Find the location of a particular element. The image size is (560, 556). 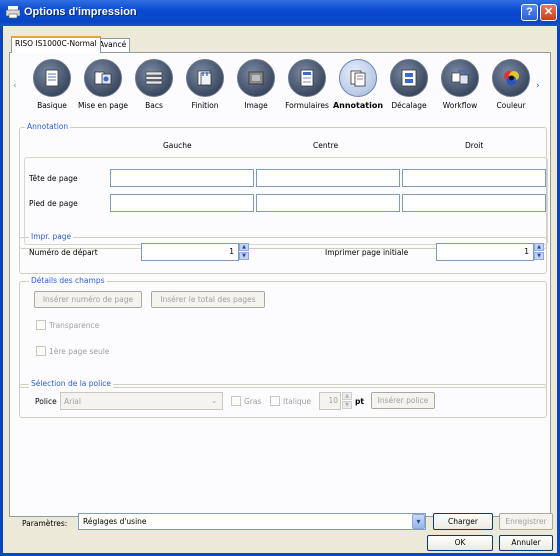

font-select: Arial ⌄ is located at coordinates (141, 401).